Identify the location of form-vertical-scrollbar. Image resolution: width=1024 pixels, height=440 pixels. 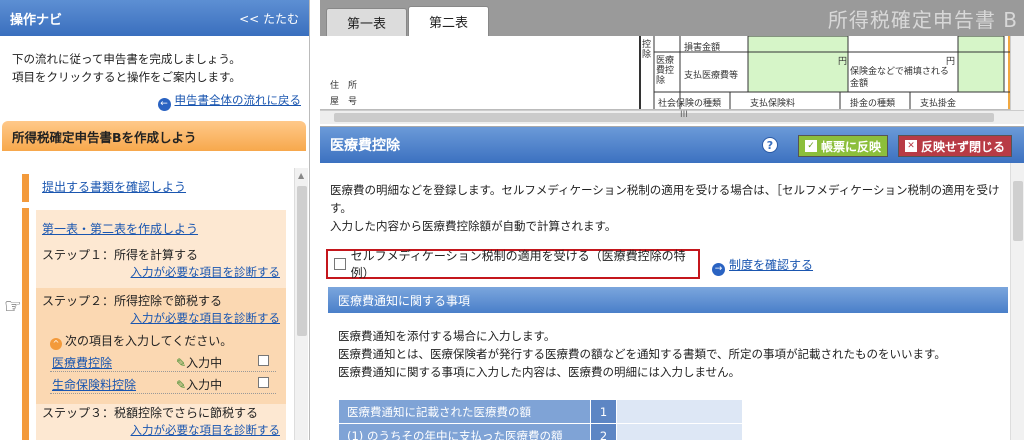
(1017, 73).